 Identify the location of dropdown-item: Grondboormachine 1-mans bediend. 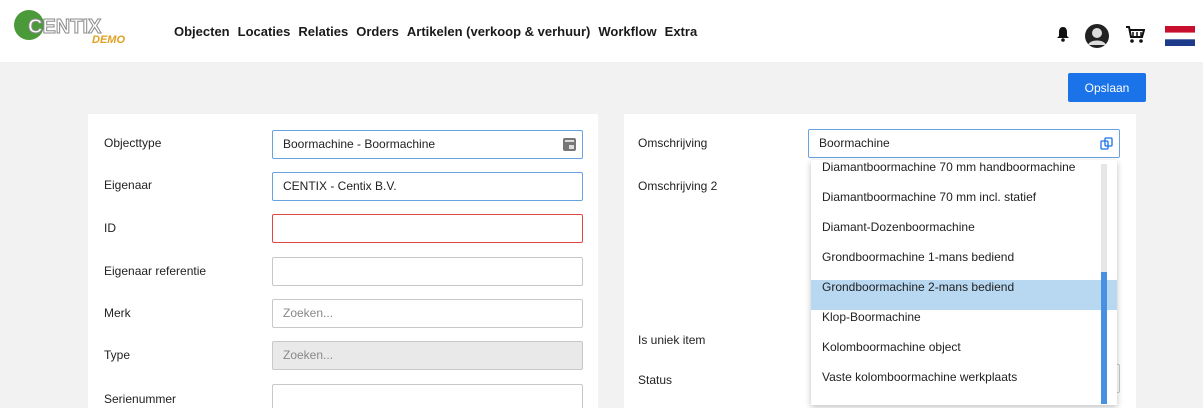
(964, 265).